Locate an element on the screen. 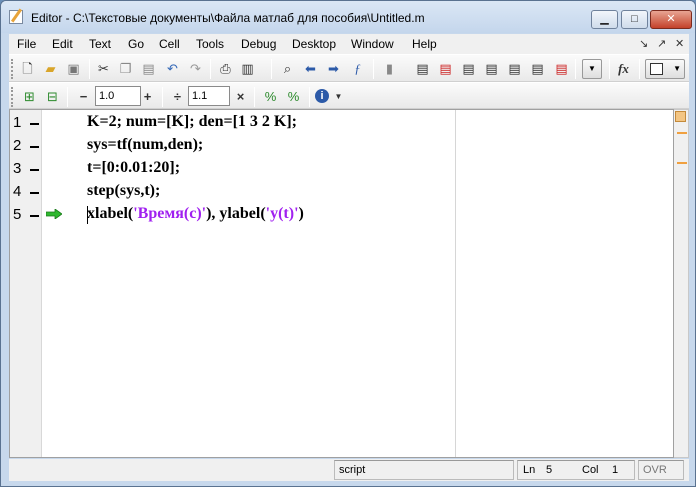 The width and height of the screenshot is (696, 487). clear-breakpoints-icon: ▤ is located at coordinates (445, 68).